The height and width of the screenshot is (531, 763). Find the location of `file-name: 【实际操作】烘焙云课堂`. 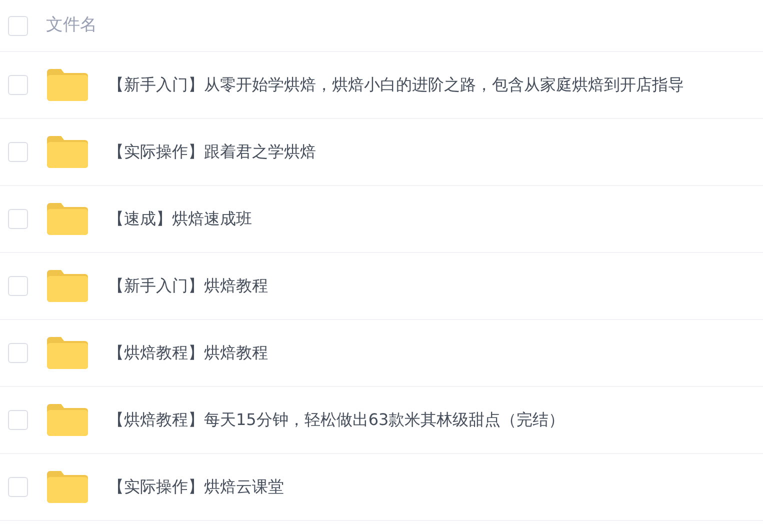

file-name: 【实际操作】烘焙云课堂 is located at coordinates (196, 487).